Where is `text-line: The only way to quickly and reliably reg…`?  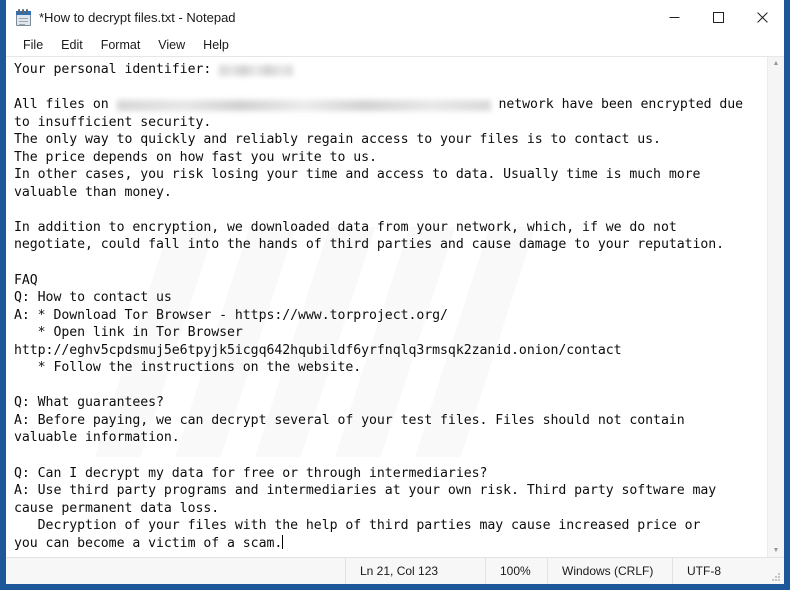
text-line: The only way to quickly and reliably reg… is located at coordinates (337, 140).